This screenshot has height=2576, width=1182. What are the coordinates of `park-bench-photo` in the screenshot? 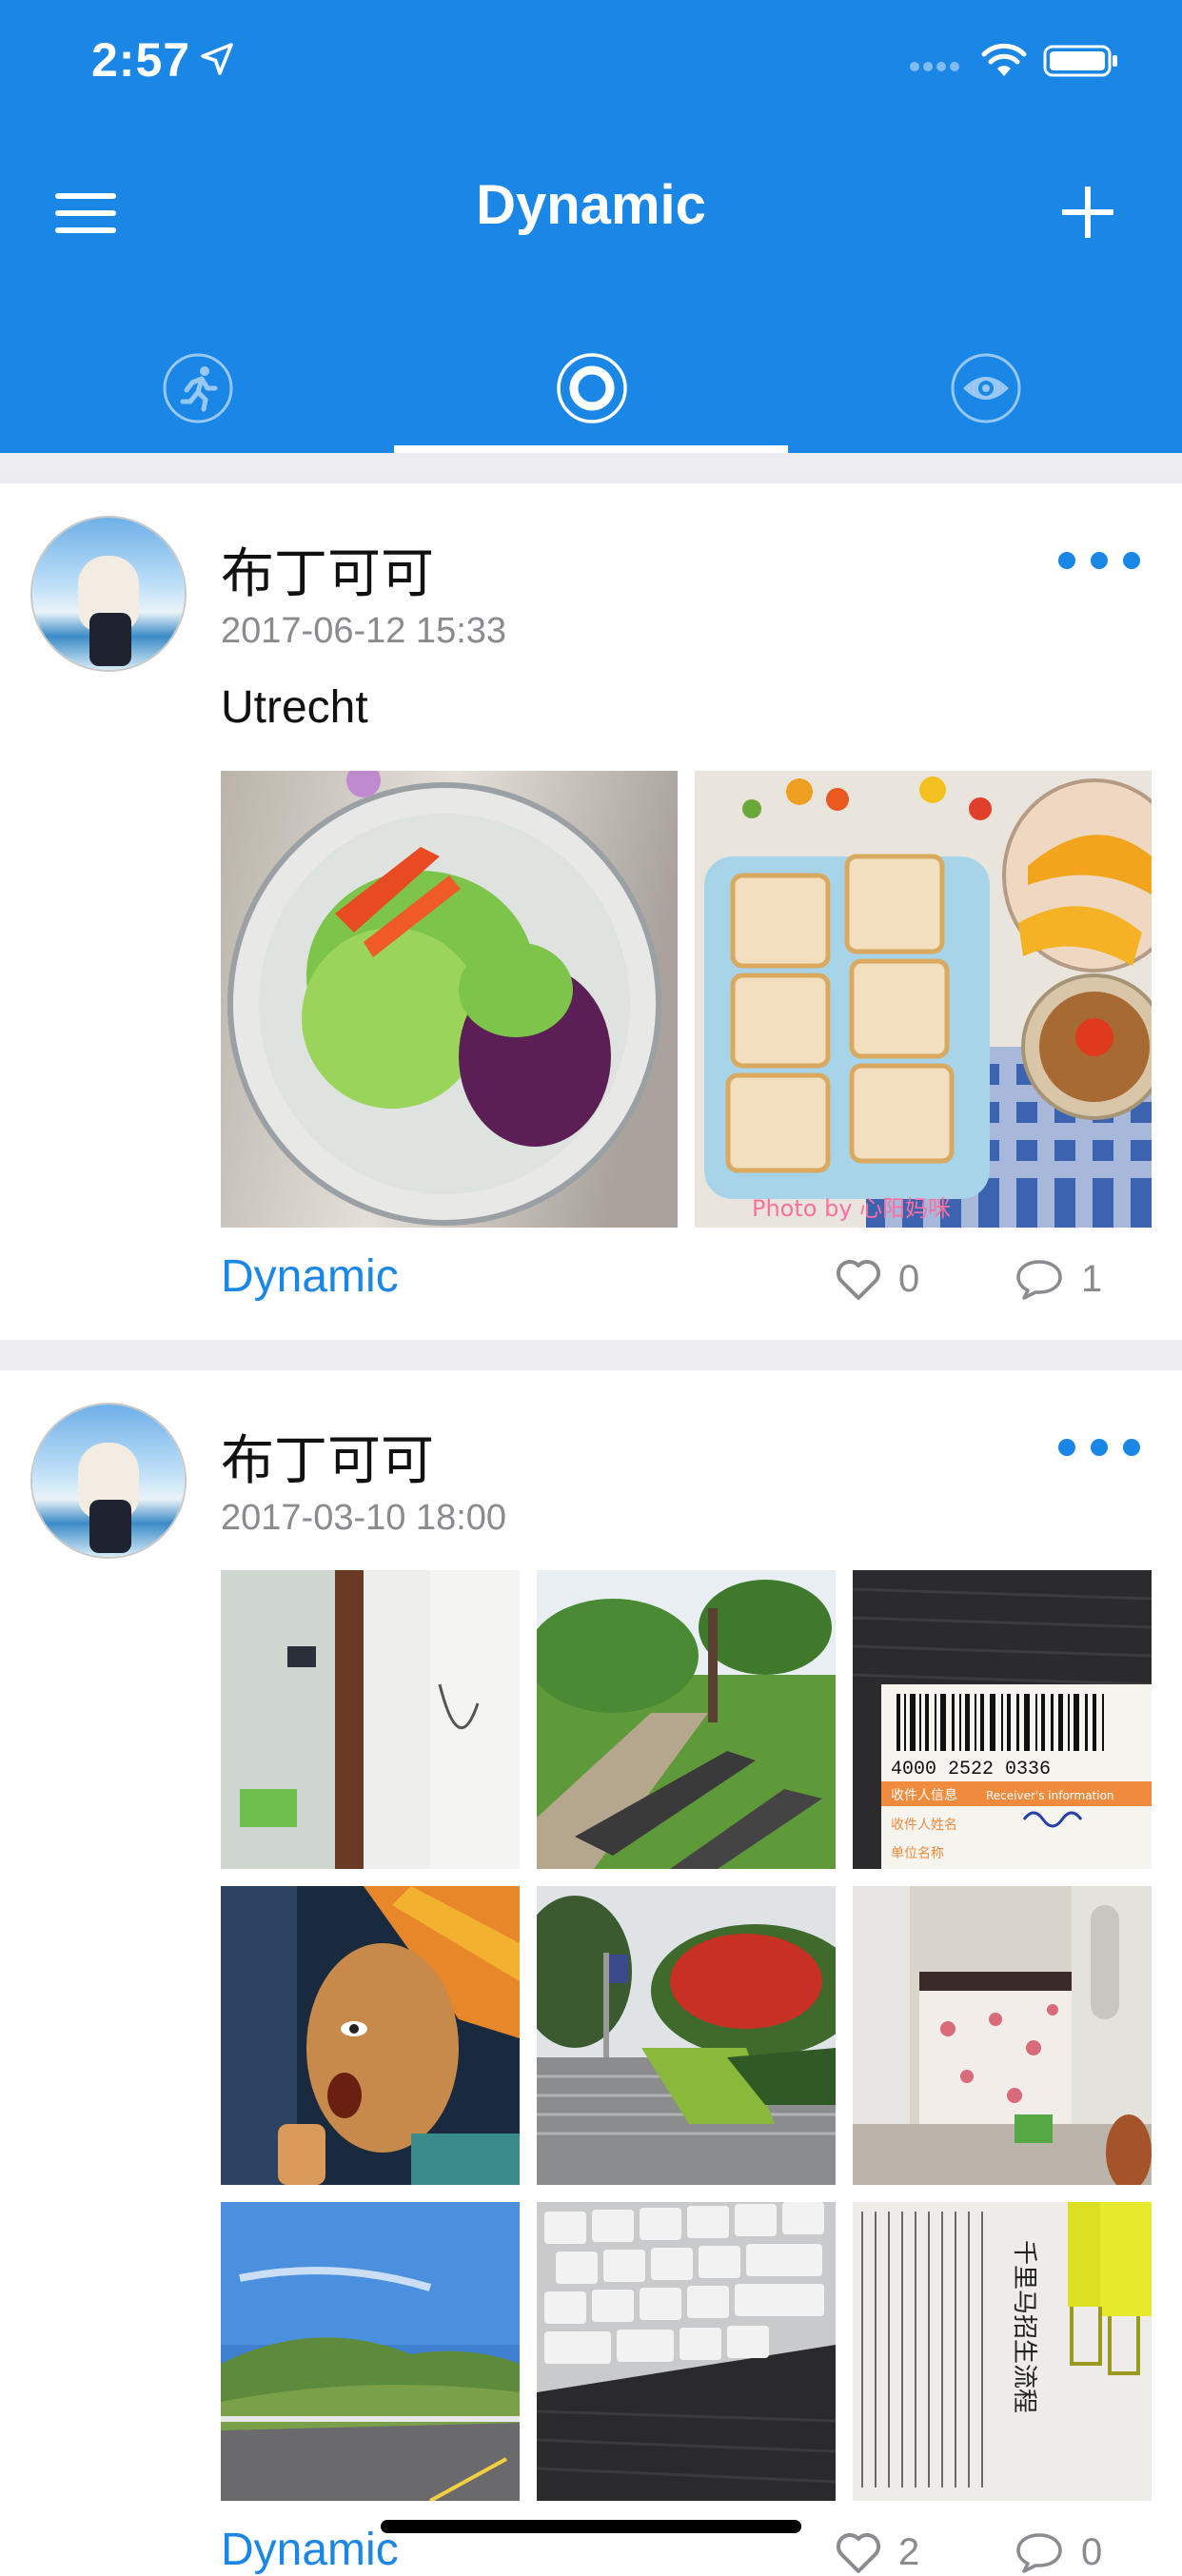 It's located at (686, 1719).